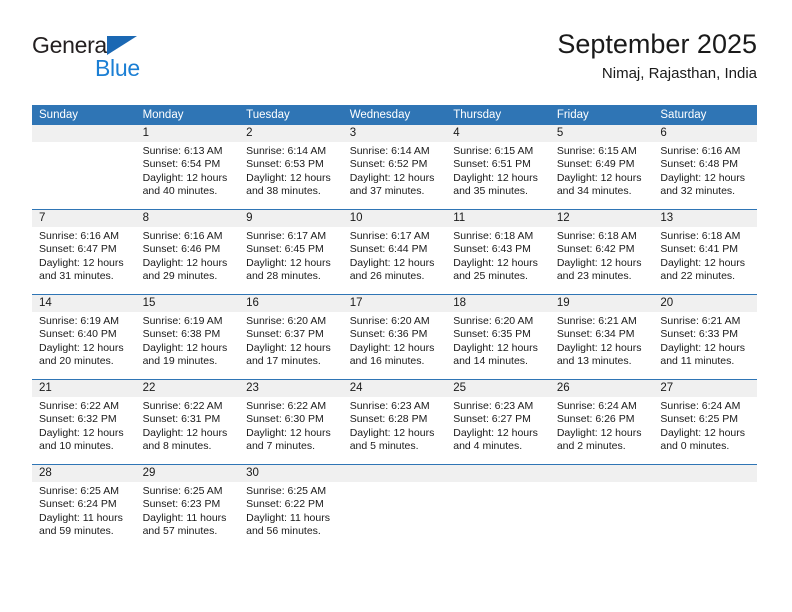 The image size is (792, 612). Describe the element at coordinates (389, 151) in the screenshot. I see `sunrise-text: Sunrise: 6:14 AM` at that location.